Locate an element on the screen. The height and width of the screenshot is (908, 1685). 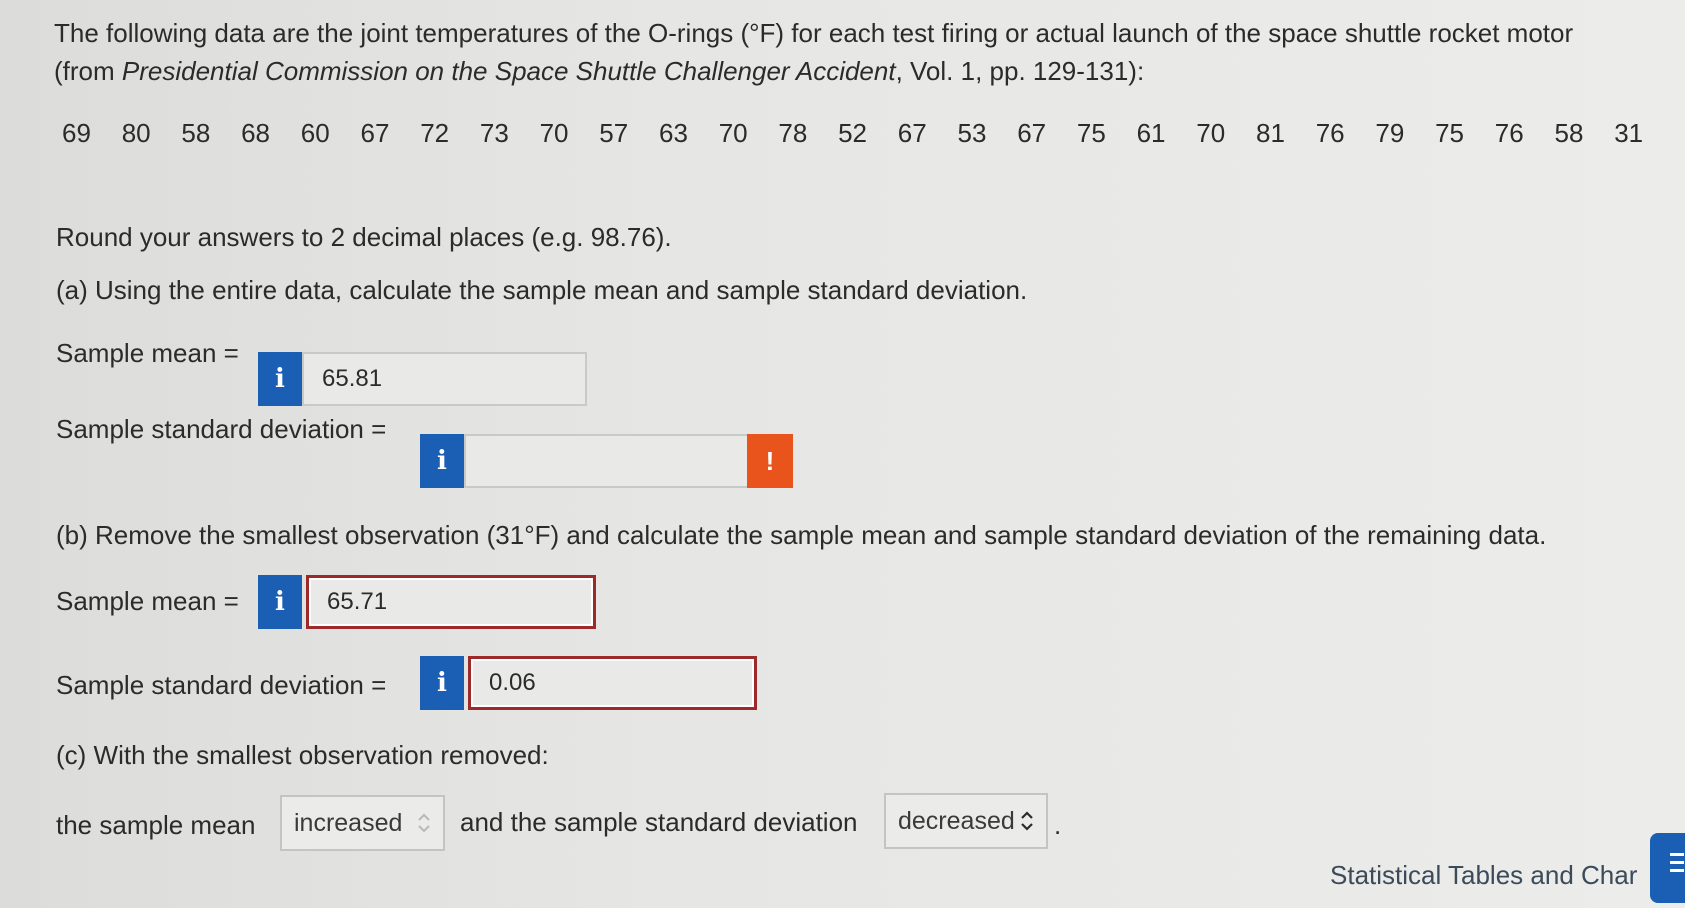
a-sd-label: Sample standard deviation = is located at coordinates (221, 429).